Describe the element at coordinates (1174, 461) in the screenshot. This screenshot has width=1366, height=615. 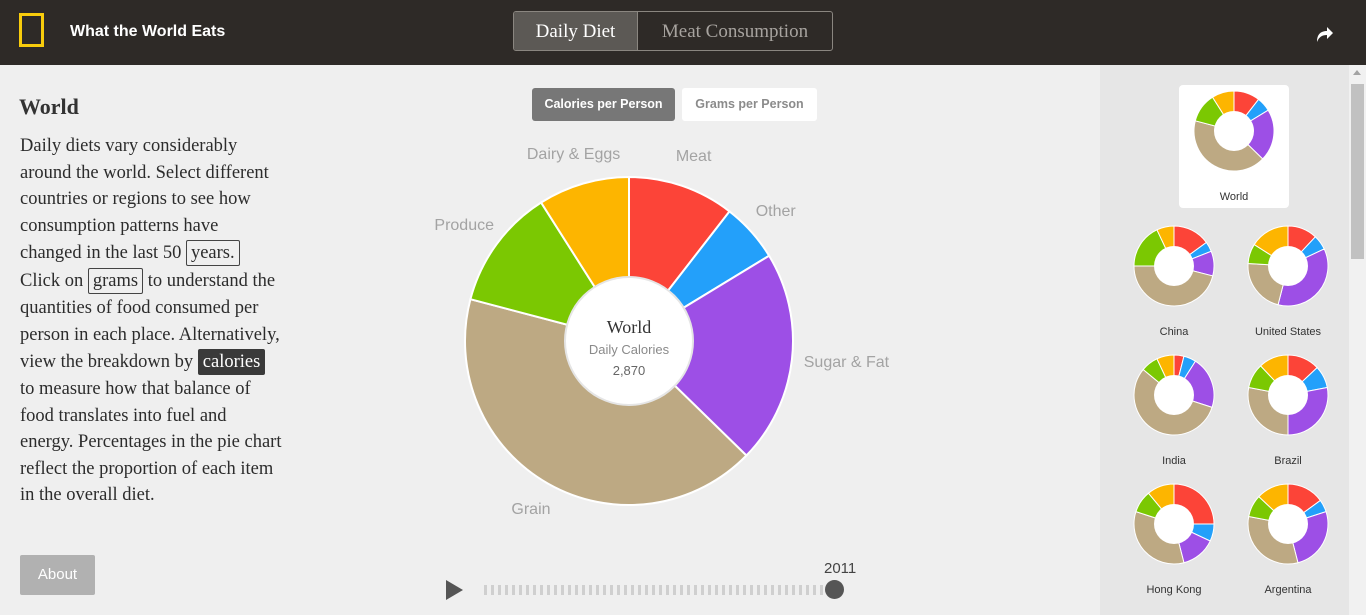
I see `region-card-label: India` at that location.